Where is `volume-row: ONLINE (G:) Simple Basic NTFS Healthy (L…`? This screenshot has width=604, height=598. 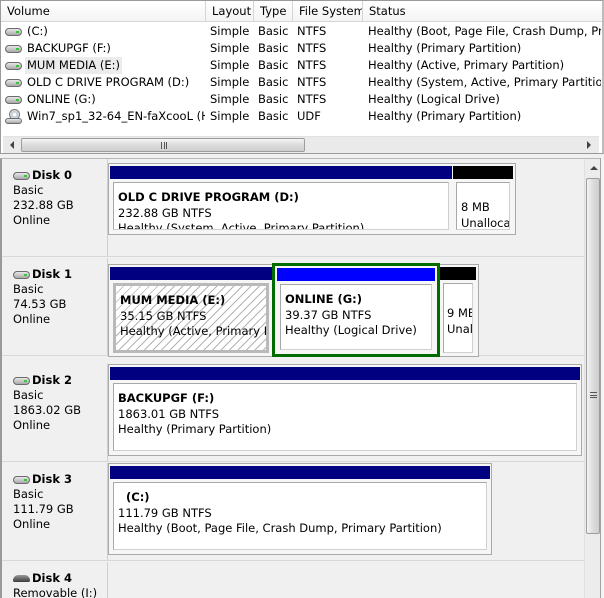 volume-row: ONLINE (G:) Simple Basic NTFS Healthy (L… is located at coordinates (301, 99).